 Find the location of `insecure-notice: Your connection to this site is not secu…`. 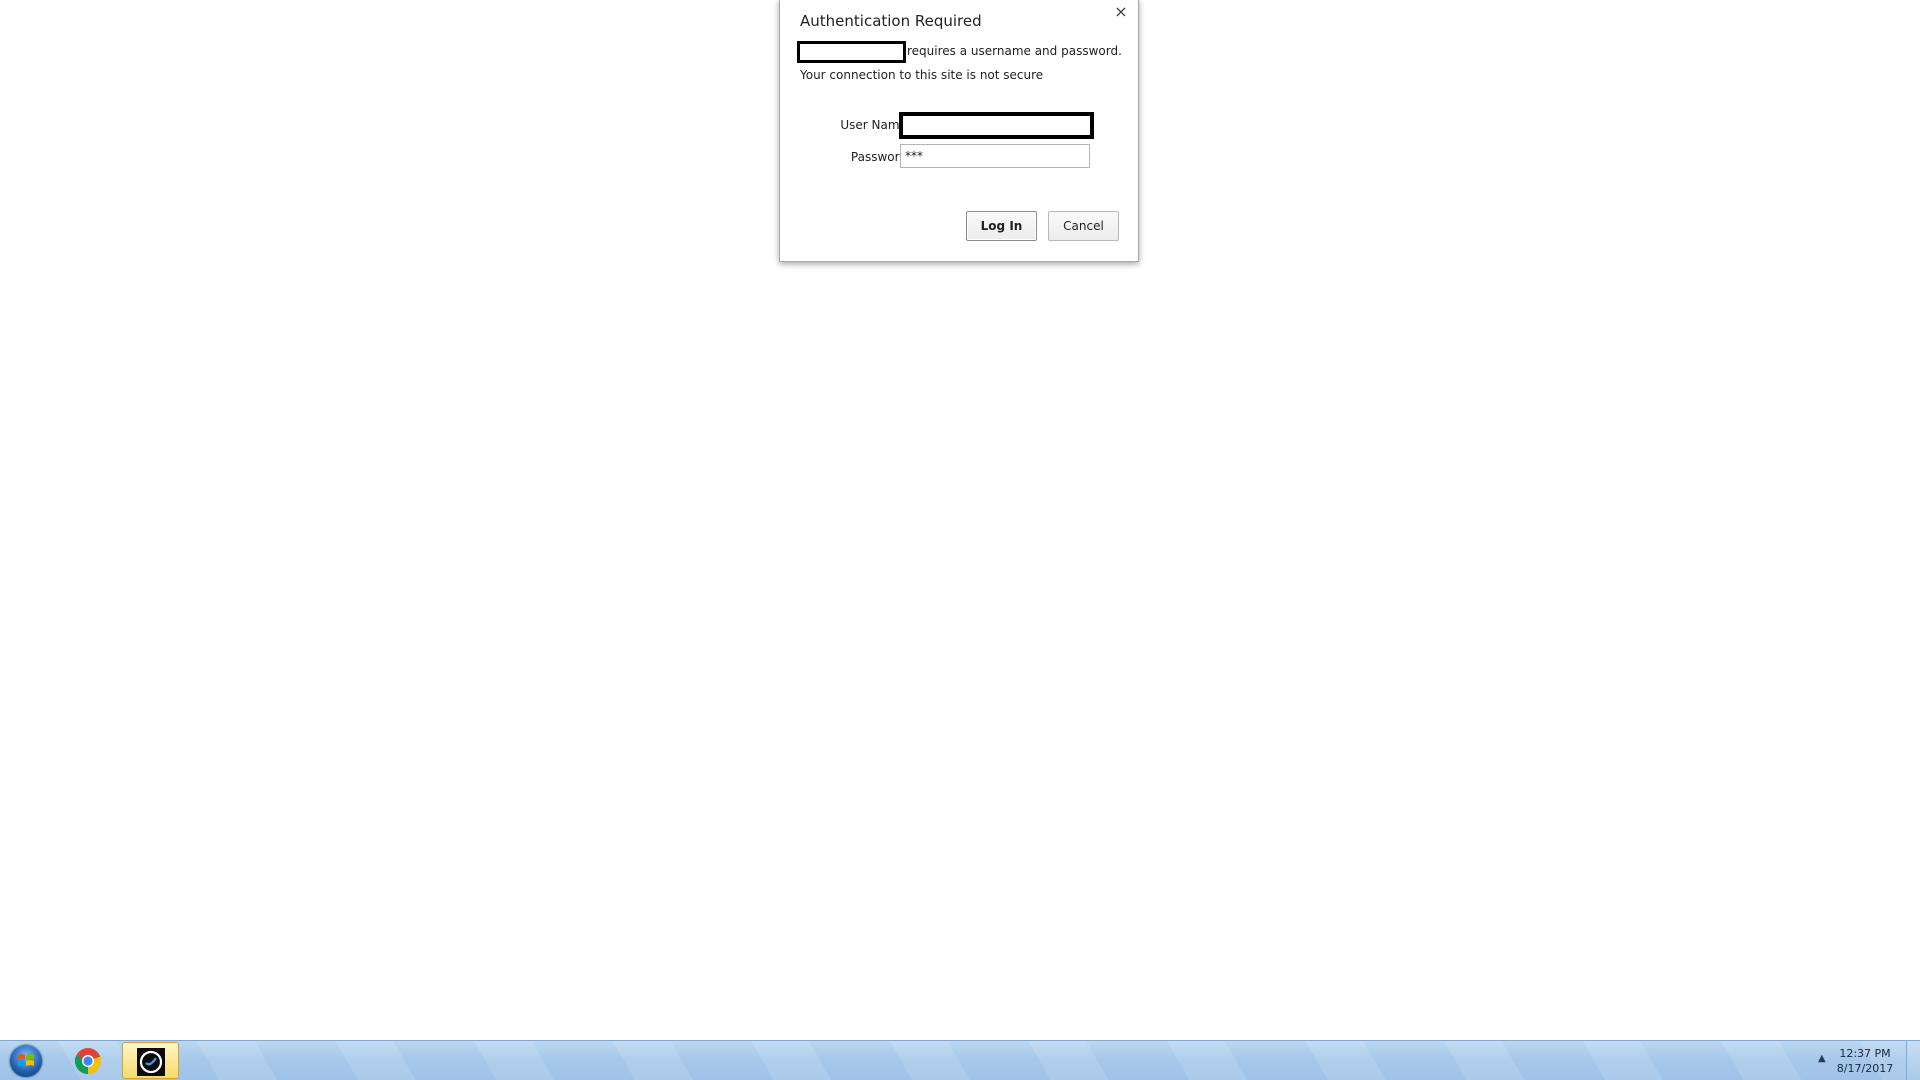

insecure-notice: Your connection to this site is not secu… is located at coordinates (922, 75).